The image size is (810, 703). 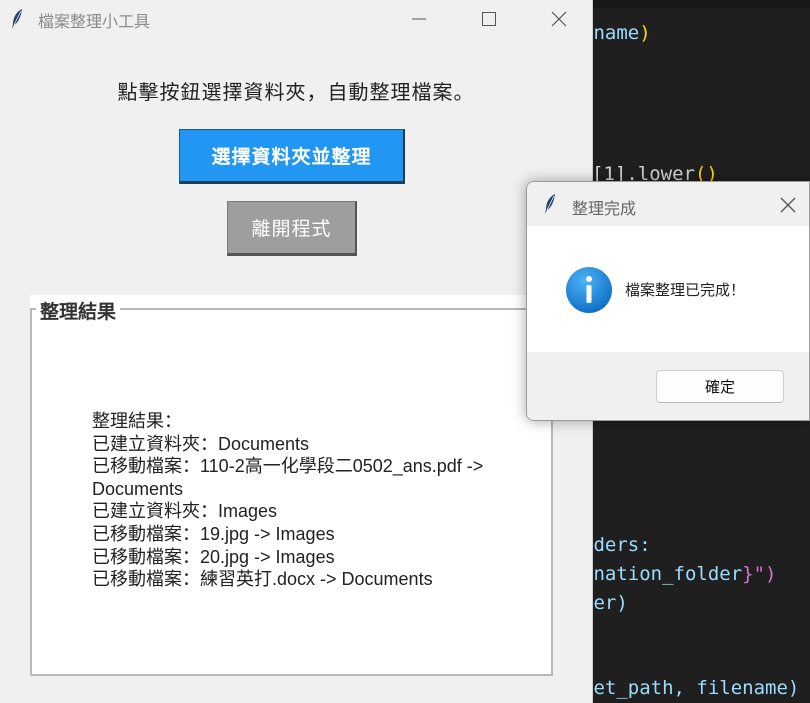 What do you see at coordinates (679, 574) in the screenshot?
I see `code-line: ination_folder}")` at bounding box center [679, 574].